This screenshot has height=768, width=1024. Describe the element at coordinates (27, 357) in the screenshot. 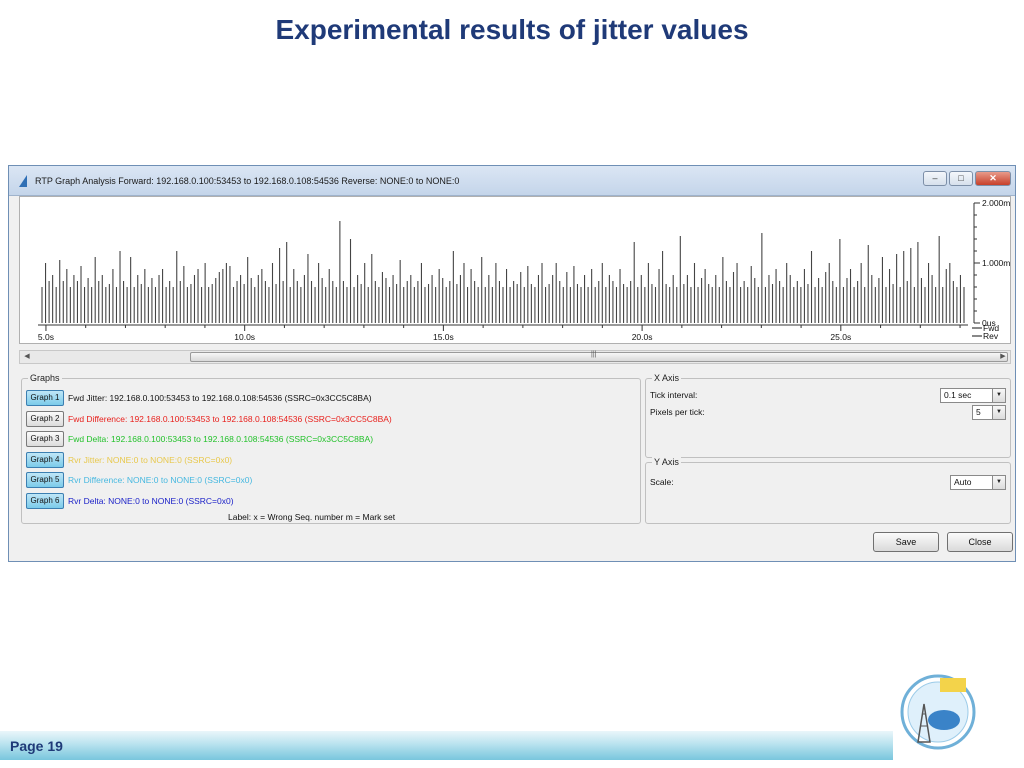

I see `scroll-left-icon: ◀` at that location.